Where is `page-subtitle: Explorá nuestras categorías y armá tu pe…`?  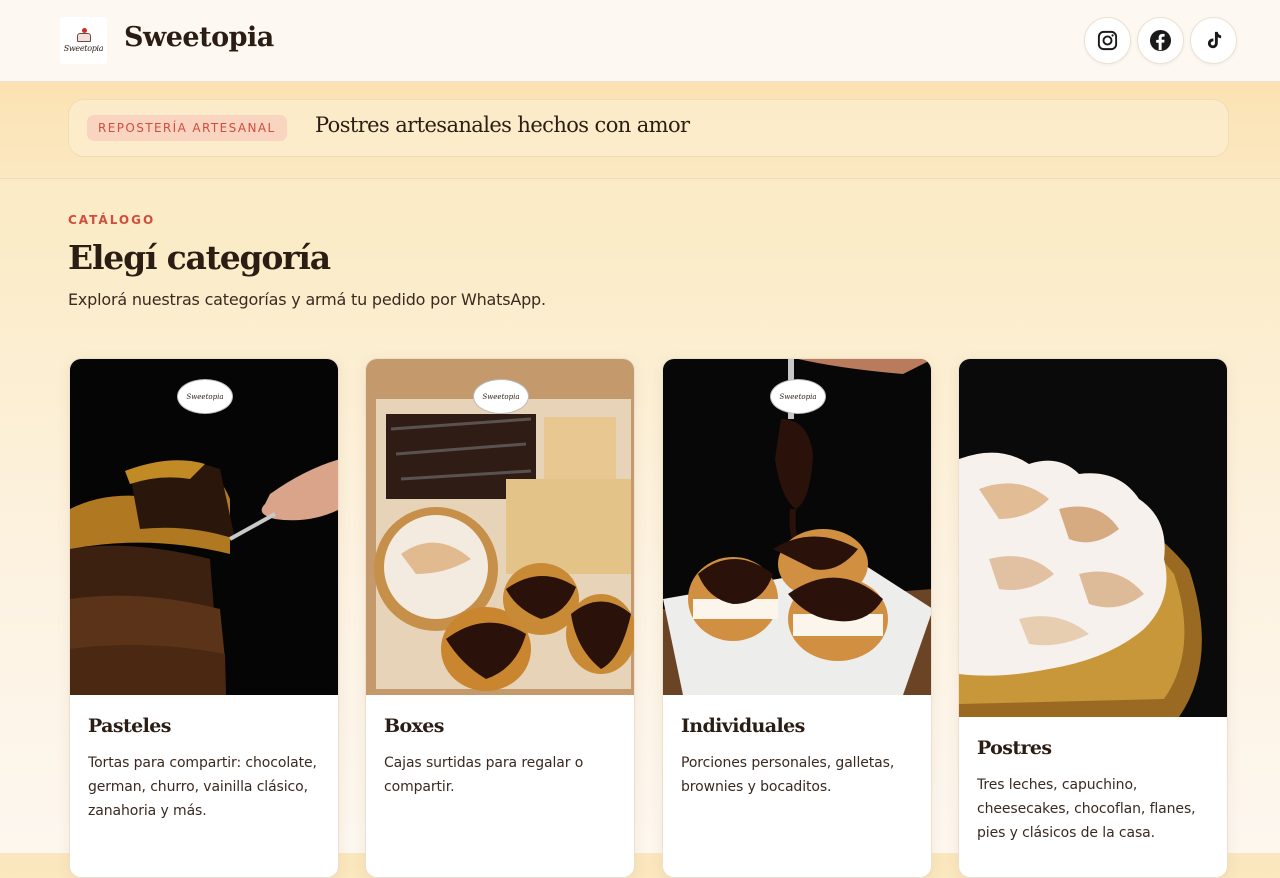 page-subtitle: Explorá nuestras categorías y armá tu pe… is located at coordinates (307, 299).